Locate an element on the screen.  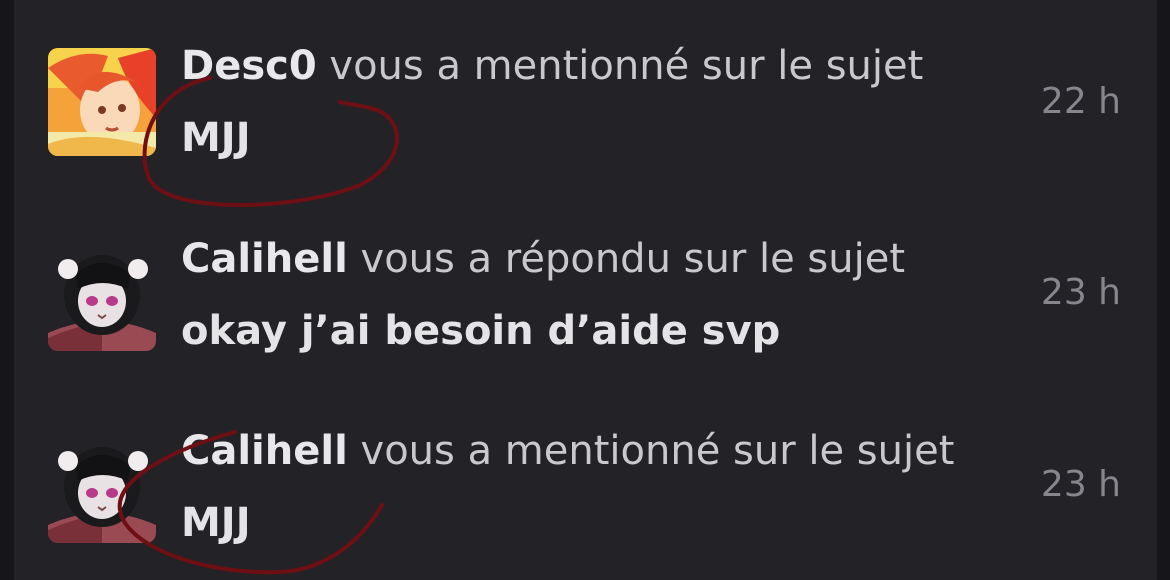
username: Desc0 is located at coordinates (249, 66).